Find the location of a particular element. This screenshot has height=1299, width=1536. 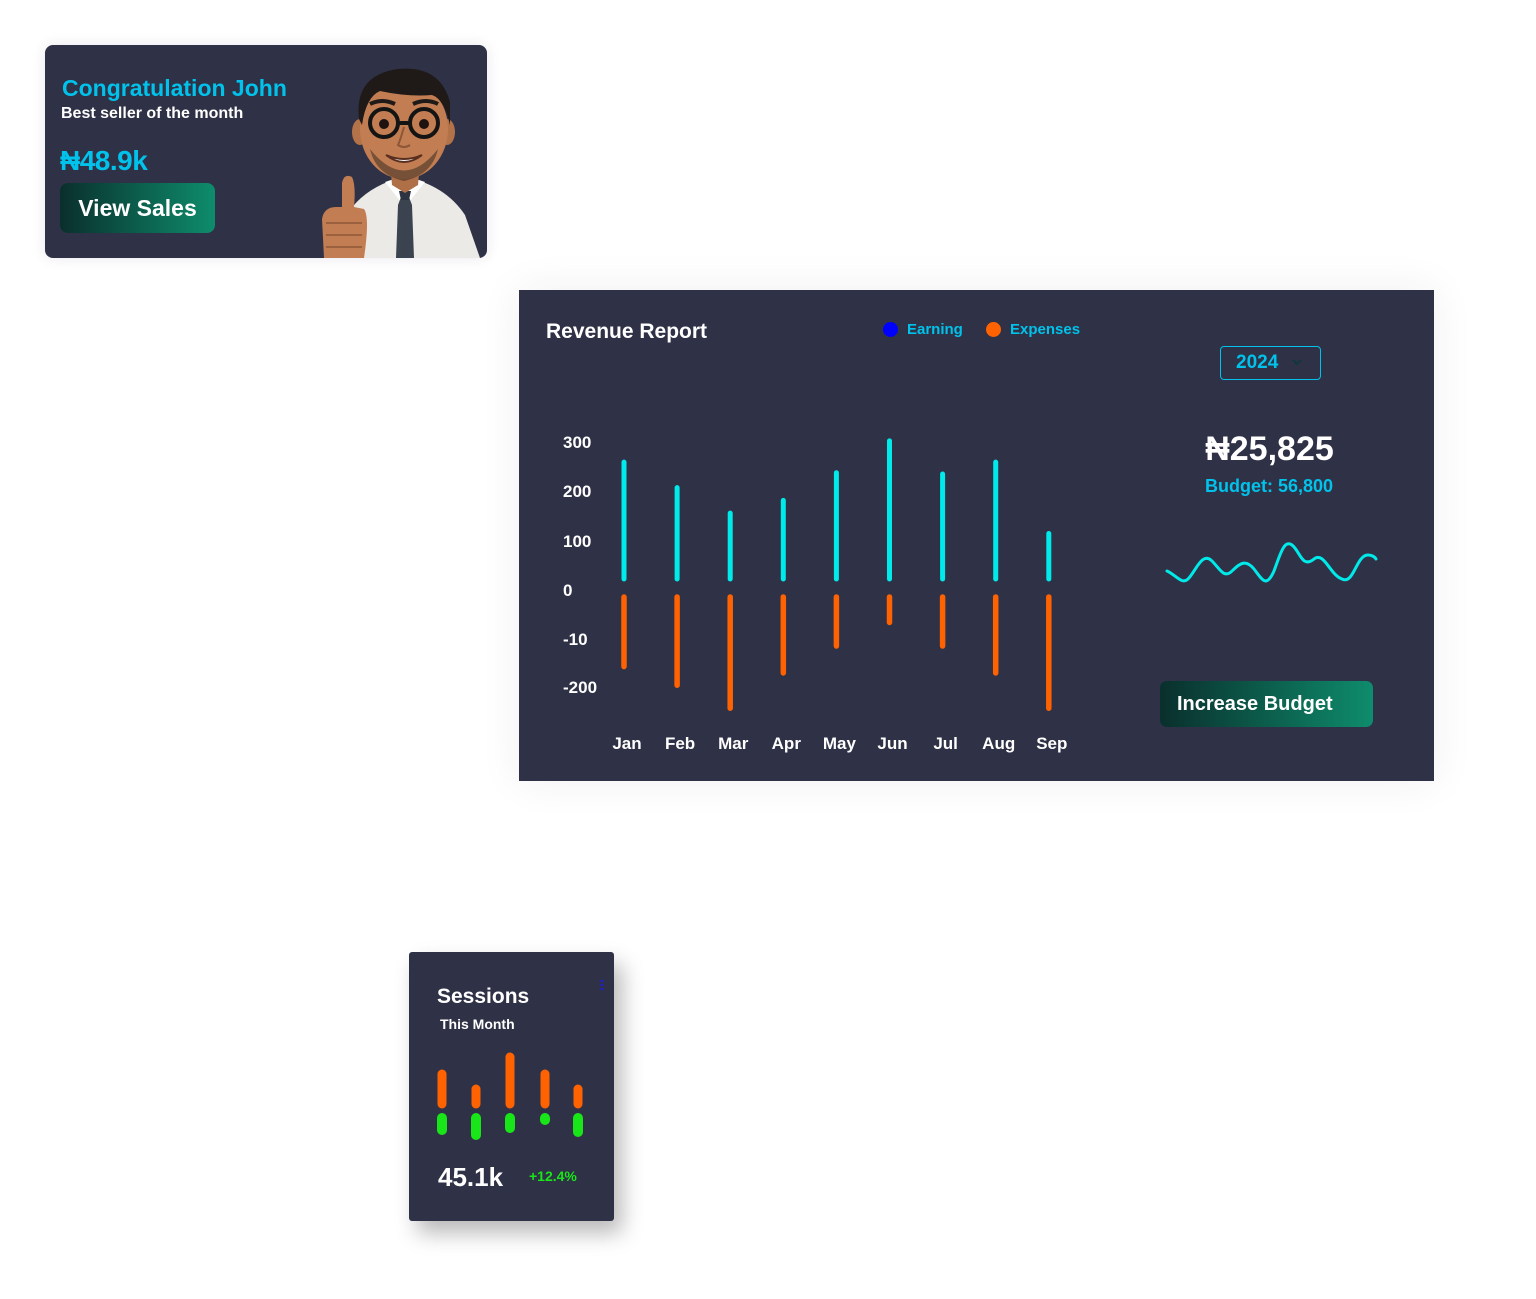

budget-sparkline is located at coordinates (1271, 562).